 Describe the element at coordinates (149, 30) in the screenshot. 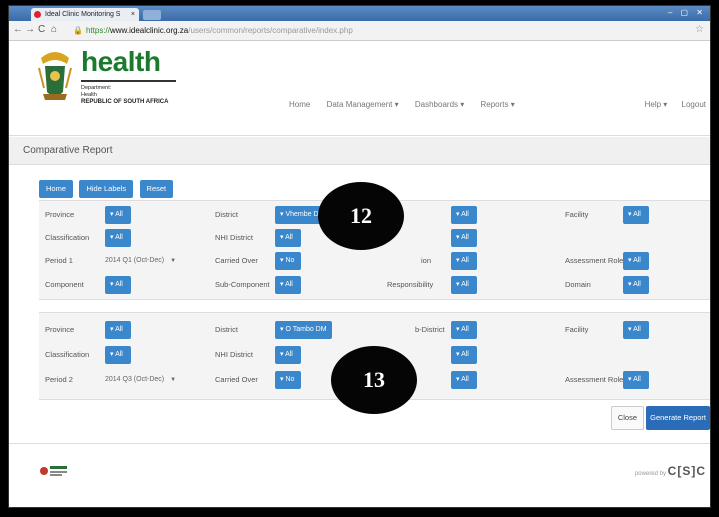

I see `url-host: www.idealclinic.org.za` at that location.